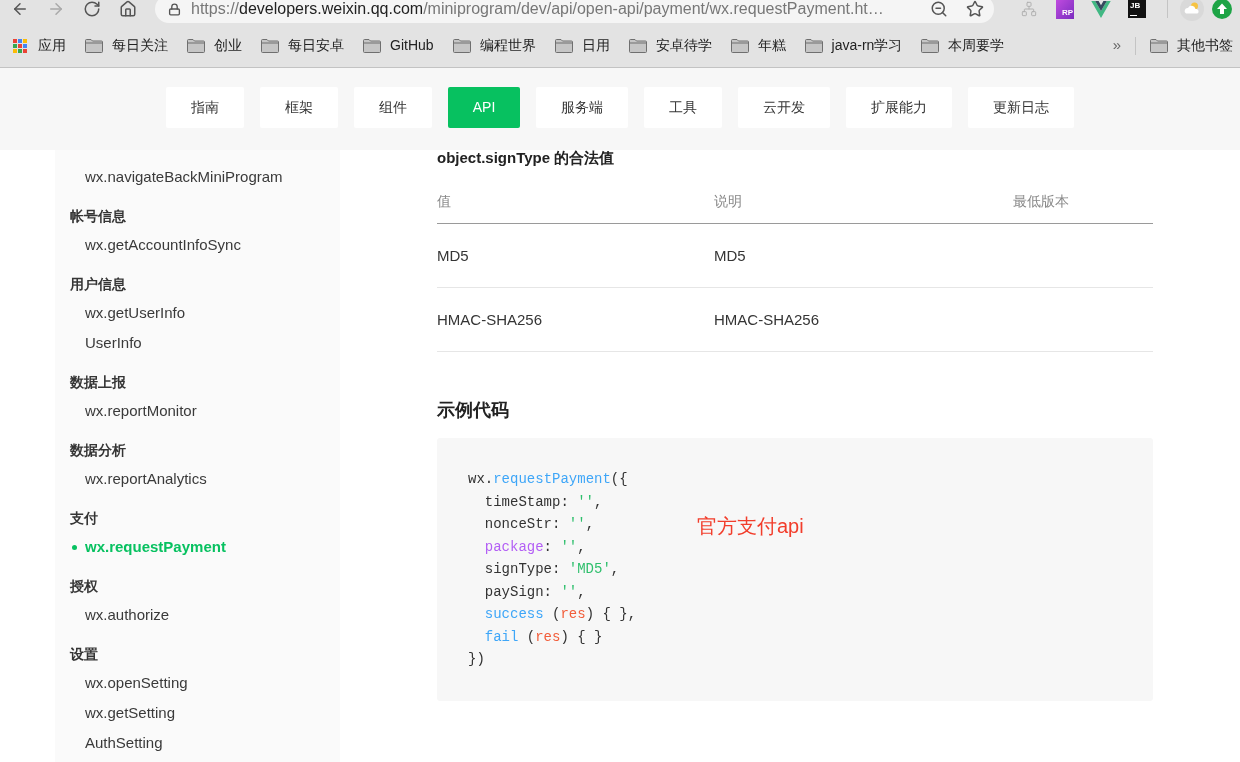 This screenshot has height=762, width=1240. What do you see at coordinates (126, 45) in the screenshot?
I see `bookmark-folder: 每日关注` at bounding box center [126, 45].